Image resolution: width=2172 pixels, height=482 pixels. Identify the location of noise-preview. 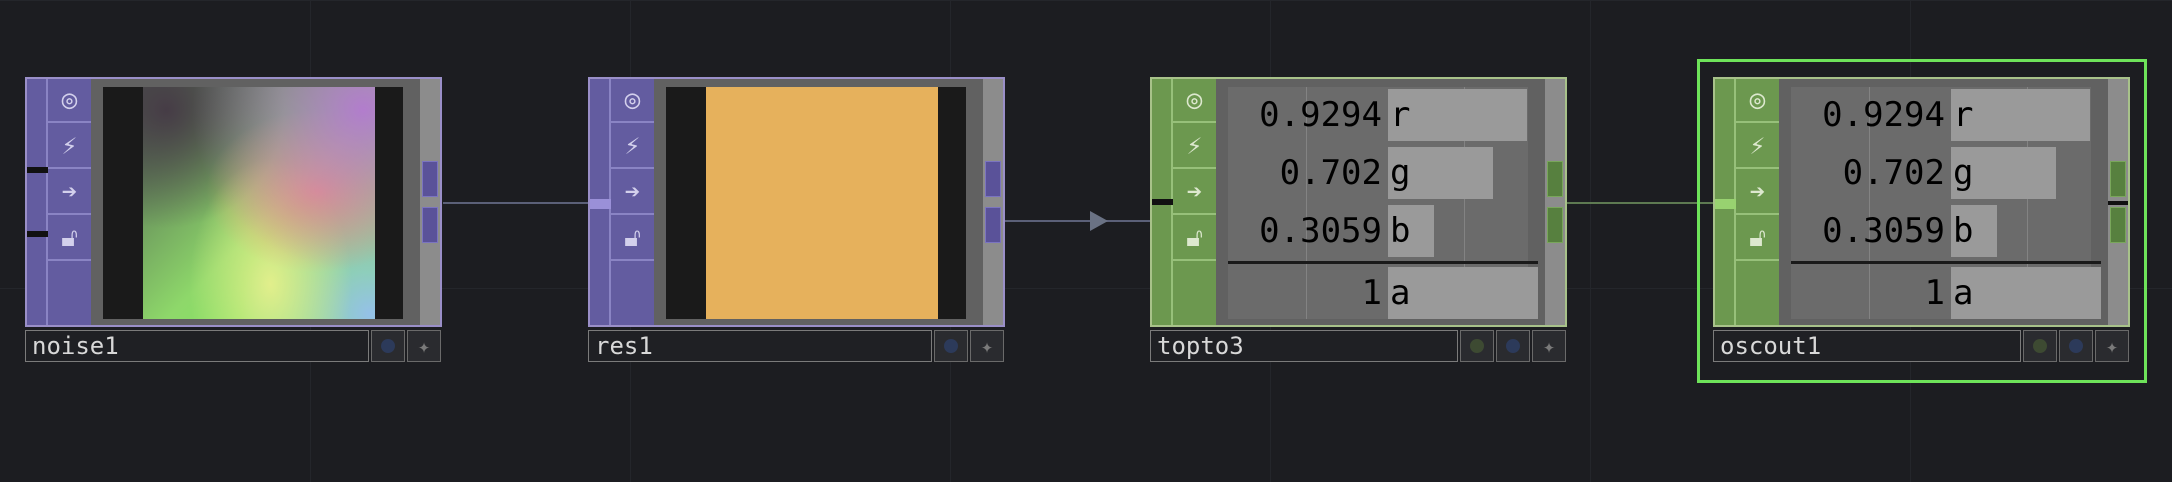
(259, 203).